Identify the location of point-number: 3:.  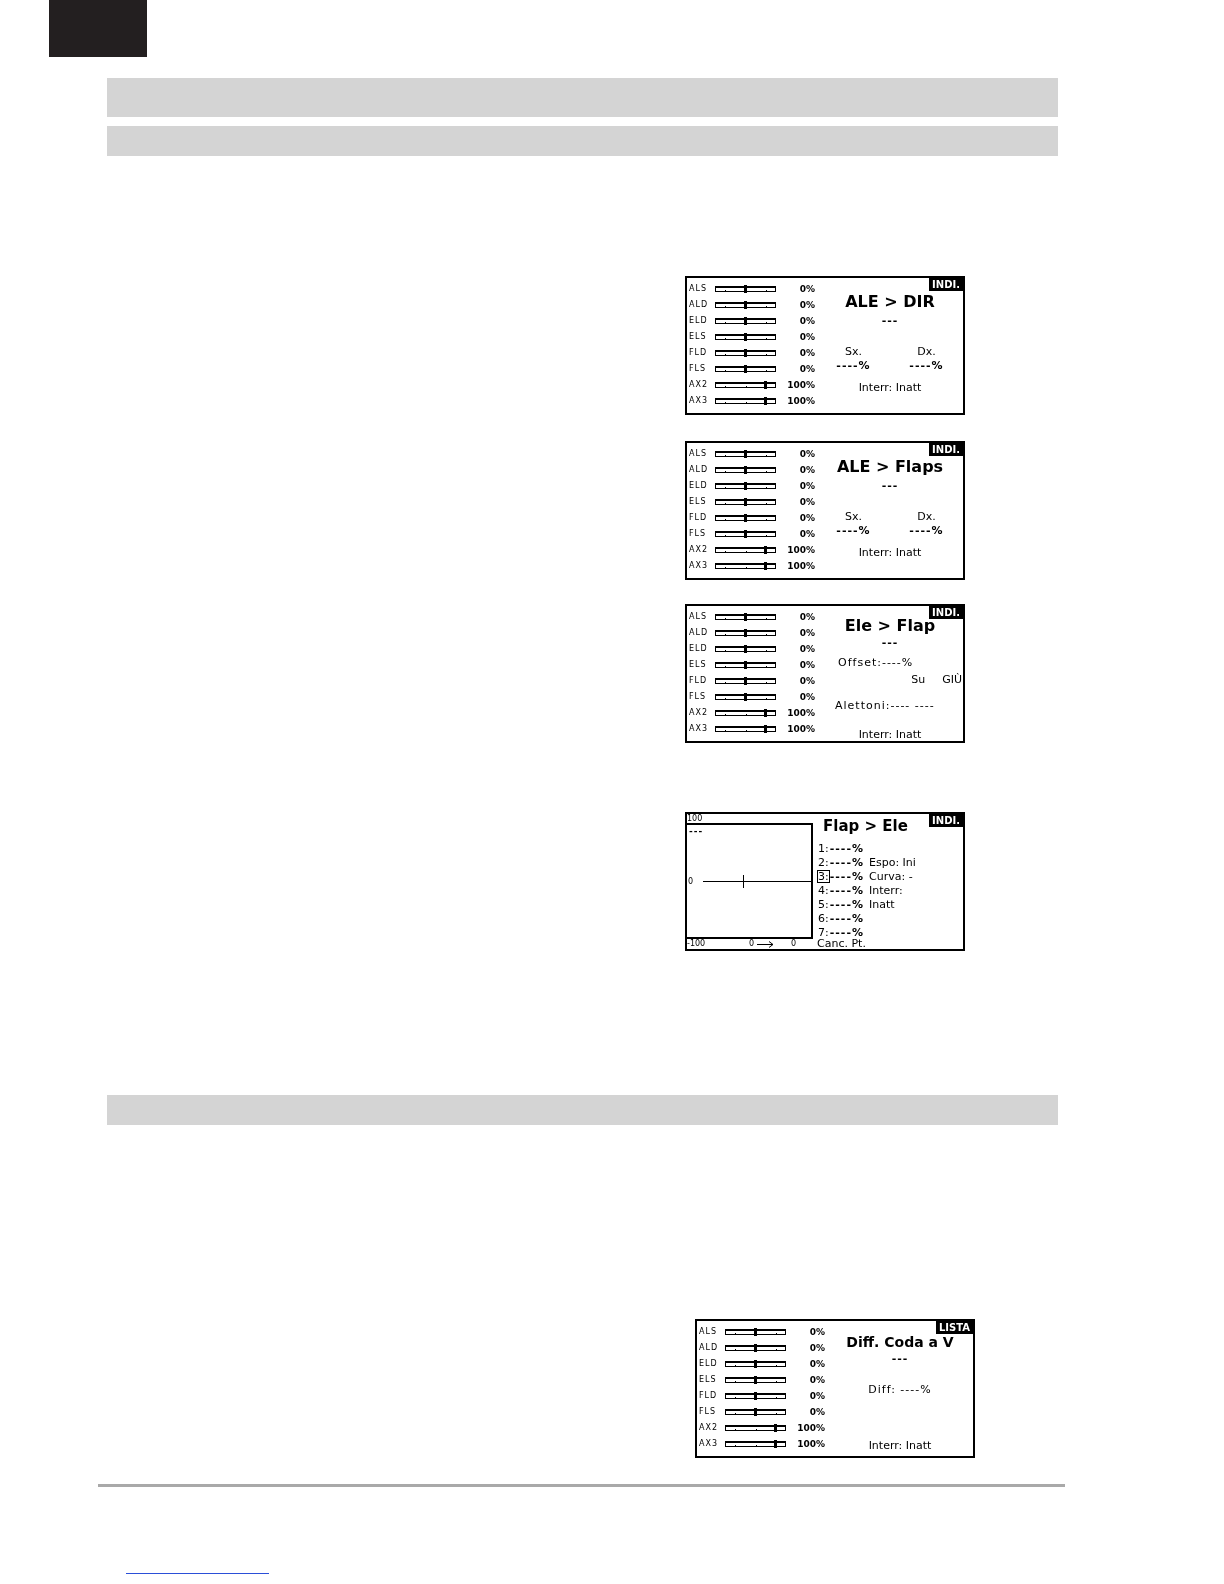
(823, 876).